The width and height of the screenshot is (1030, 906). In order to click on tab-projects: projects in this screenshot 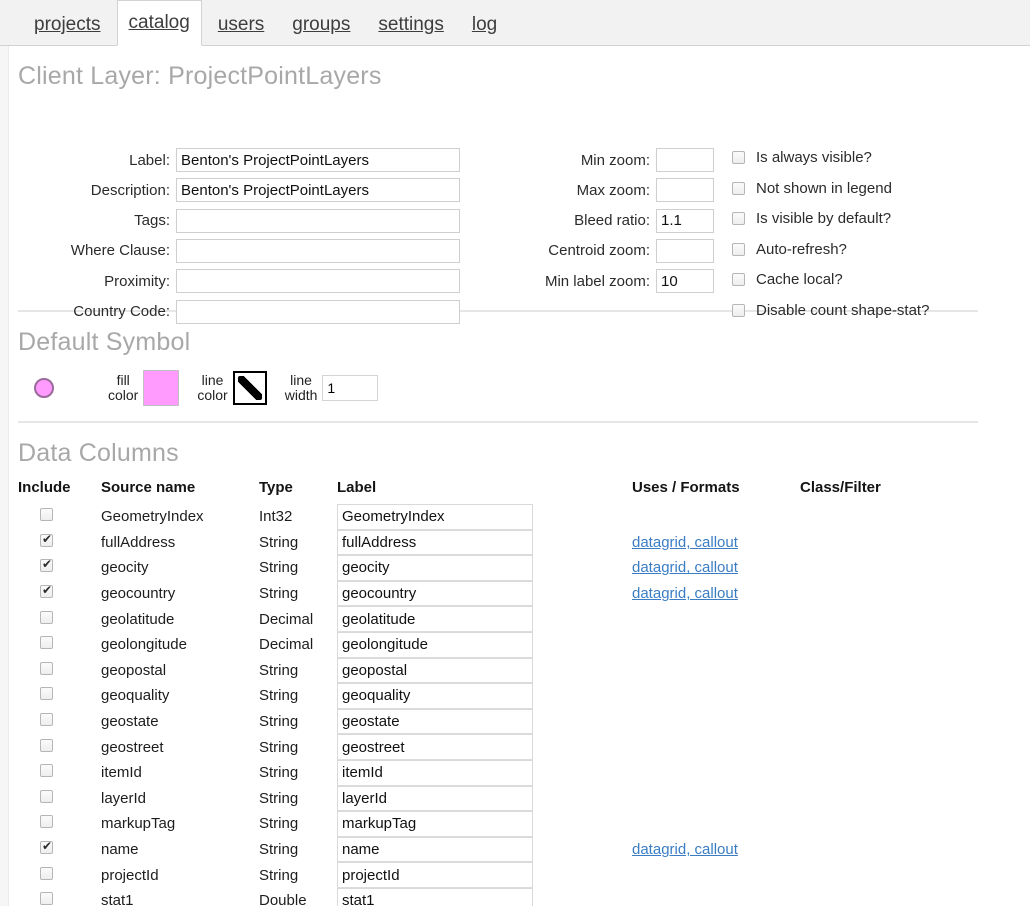, I will do `click(67, 29)`.